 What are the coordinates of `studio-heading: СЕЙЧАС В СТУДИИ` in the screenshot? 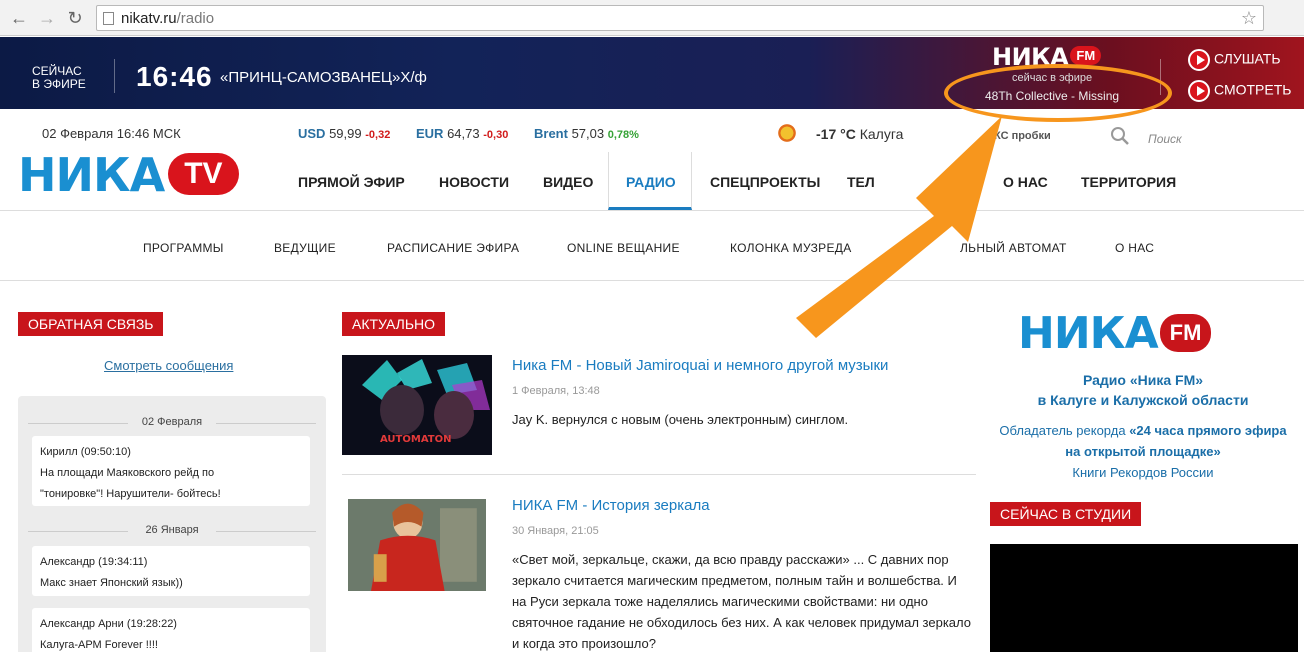 It's located at (1066, 514).